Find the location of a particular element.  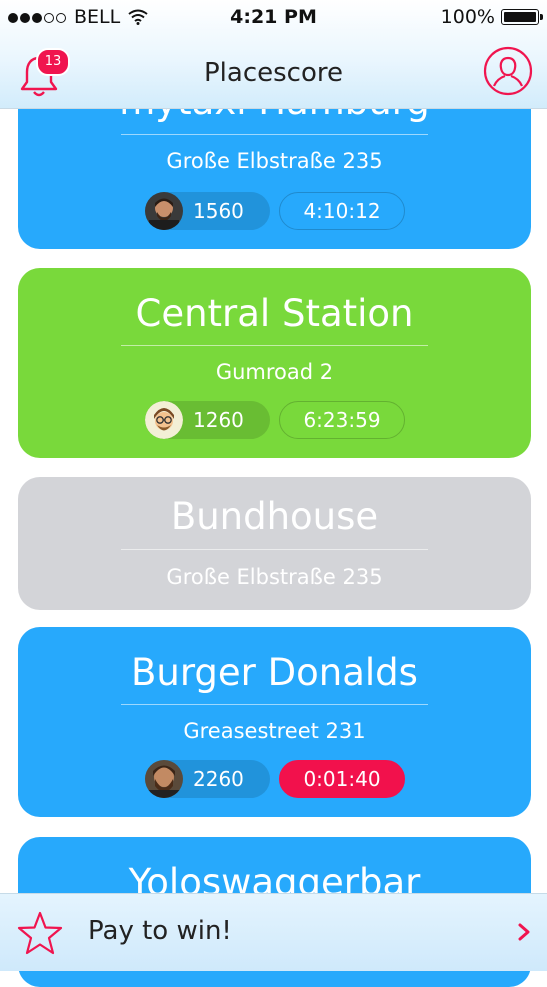

timer-pill: 6:23:59 is located at coordinates (342, 420).